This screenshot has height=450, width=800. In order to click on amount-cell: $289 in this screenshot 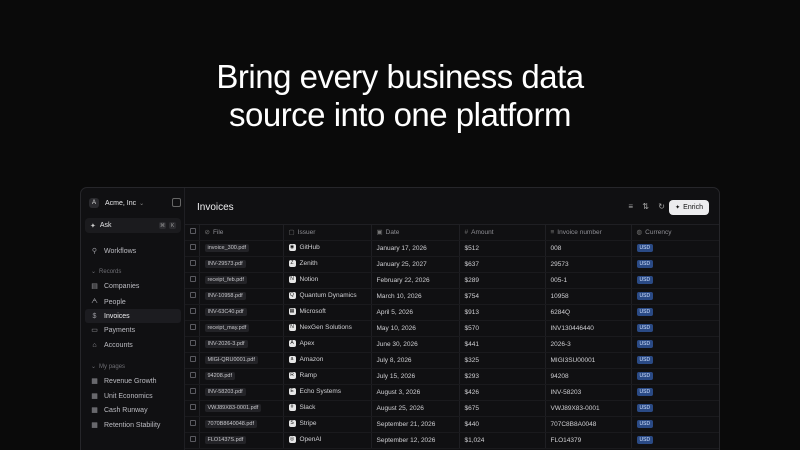, I will do `click(502, 280)`.